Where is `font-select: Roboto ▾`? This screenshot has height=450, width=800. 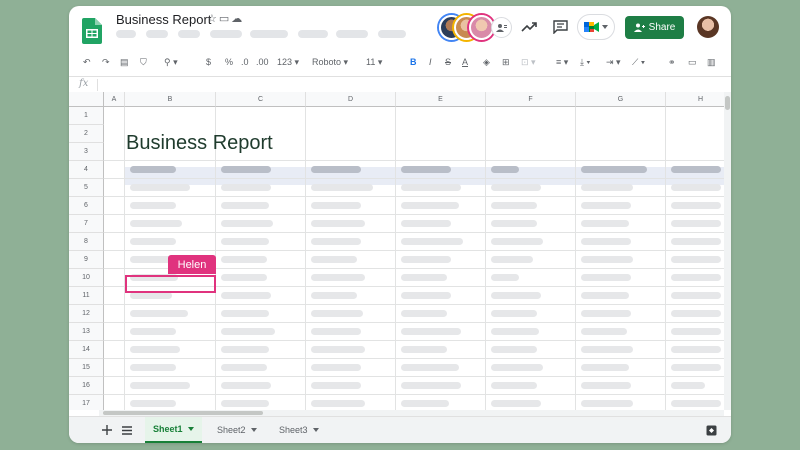 font-select: Roboto ▾ is located at coordinates (330, 62).